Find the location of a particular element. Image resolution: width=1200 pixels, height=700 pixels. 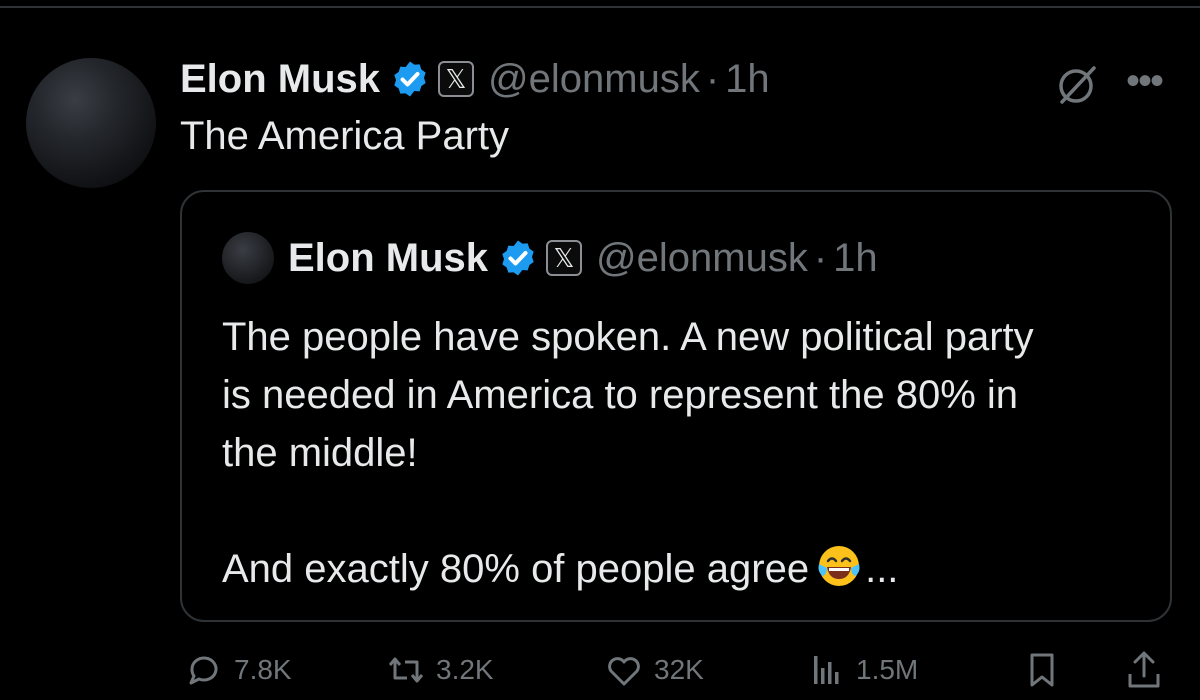

top-divider is located at coordinates (600, 7).